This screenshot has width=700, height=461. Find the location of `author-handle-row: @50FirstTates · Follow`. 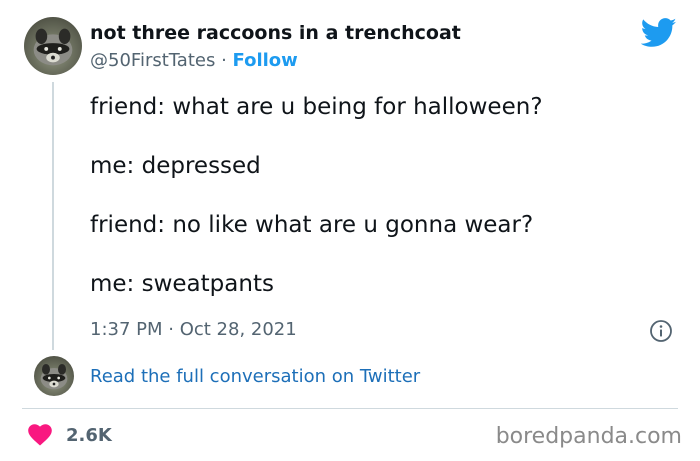

author-handle-row: @50FirstTates · Follow is located at coordinates (194, 60).